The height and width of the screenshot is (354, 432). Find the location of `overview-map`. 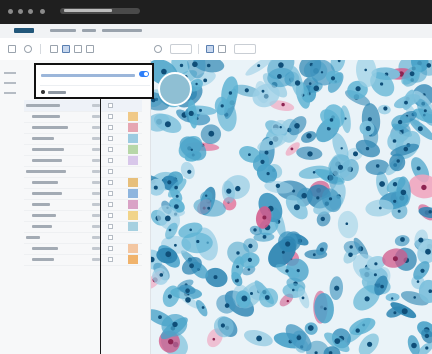

overview-map is located at coordinates (175, 89).